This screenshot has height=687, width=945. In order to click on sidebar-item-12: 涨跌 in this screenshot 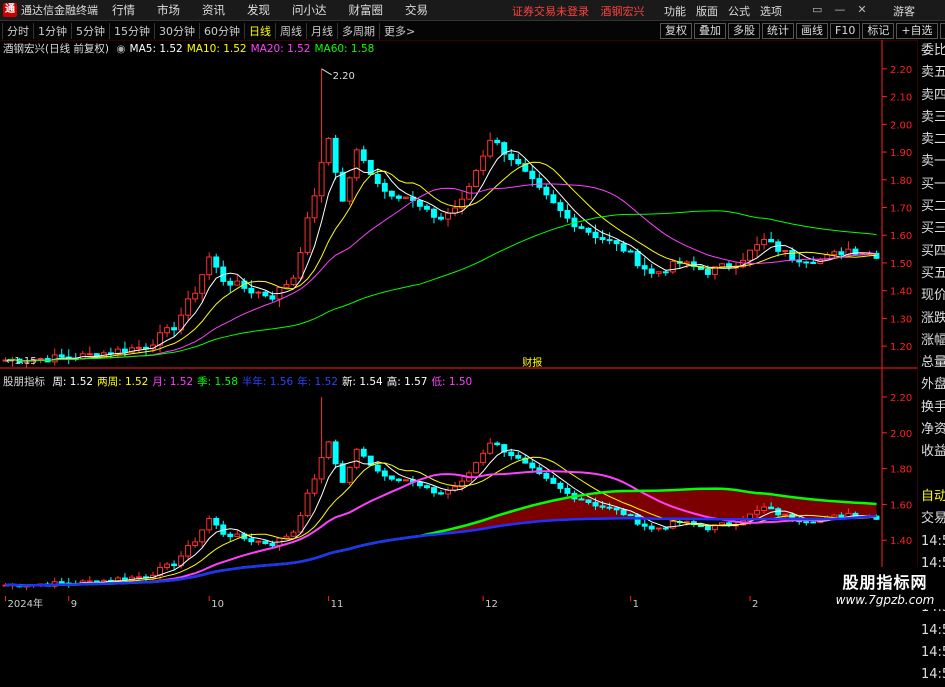, I will do `click(931, 319)`.